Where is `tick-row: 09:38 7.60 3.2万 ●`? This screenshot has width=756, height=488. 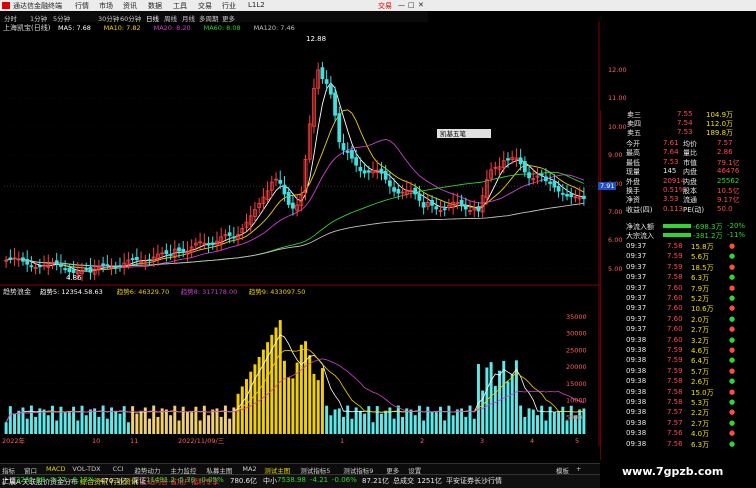 tick-row: 09:38 7.60 3.2万 ● is located at coordinates (681, 340).